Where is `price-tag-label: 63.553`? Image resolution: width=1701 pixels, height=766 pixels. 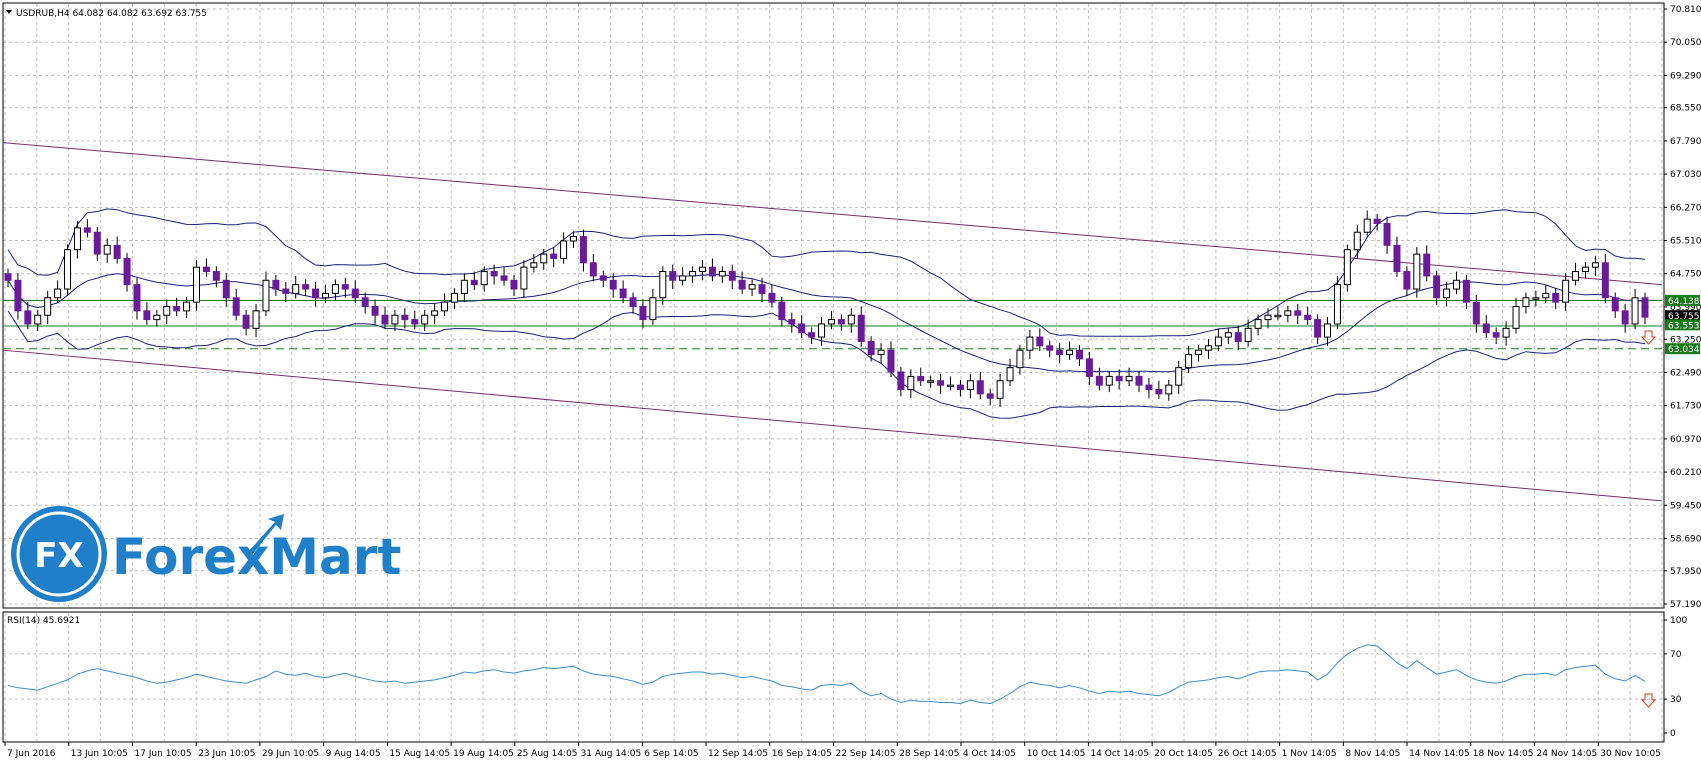 price-tag-label: 63.553 is located at coordinates (1684, 326).